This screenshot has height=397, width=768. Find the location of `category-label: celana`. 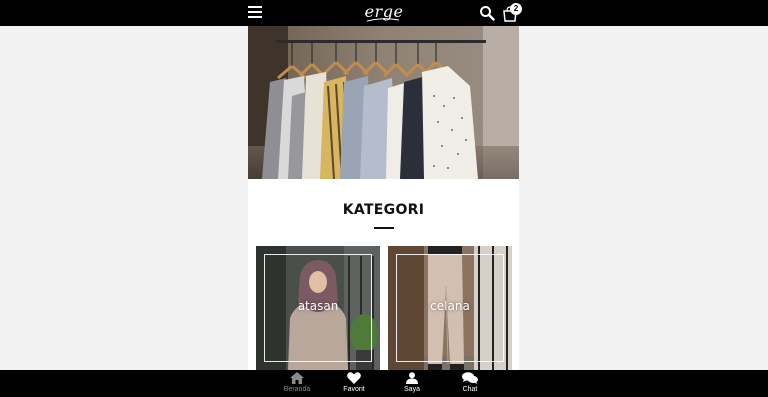

category-label: celana is located at coordinates (450, 306).